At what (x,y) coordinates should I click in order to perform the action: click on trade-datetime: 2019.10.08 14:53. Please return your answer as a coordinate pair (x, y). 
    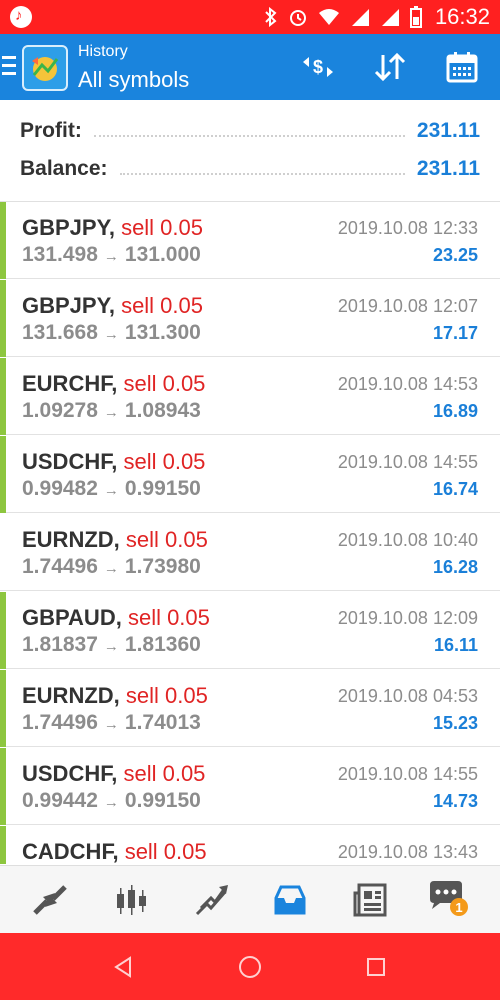
    Looking at the image, I should click on (407, 384).